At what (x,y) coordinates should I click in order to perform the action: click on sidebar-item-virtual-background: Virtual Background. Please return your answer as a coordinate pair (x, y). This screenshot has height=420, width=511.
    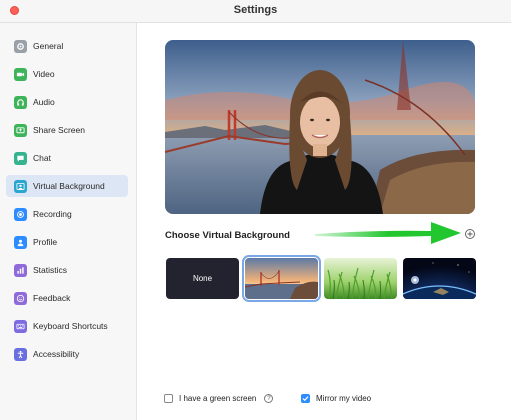
    Looking at the image, I should click on (67, 186).